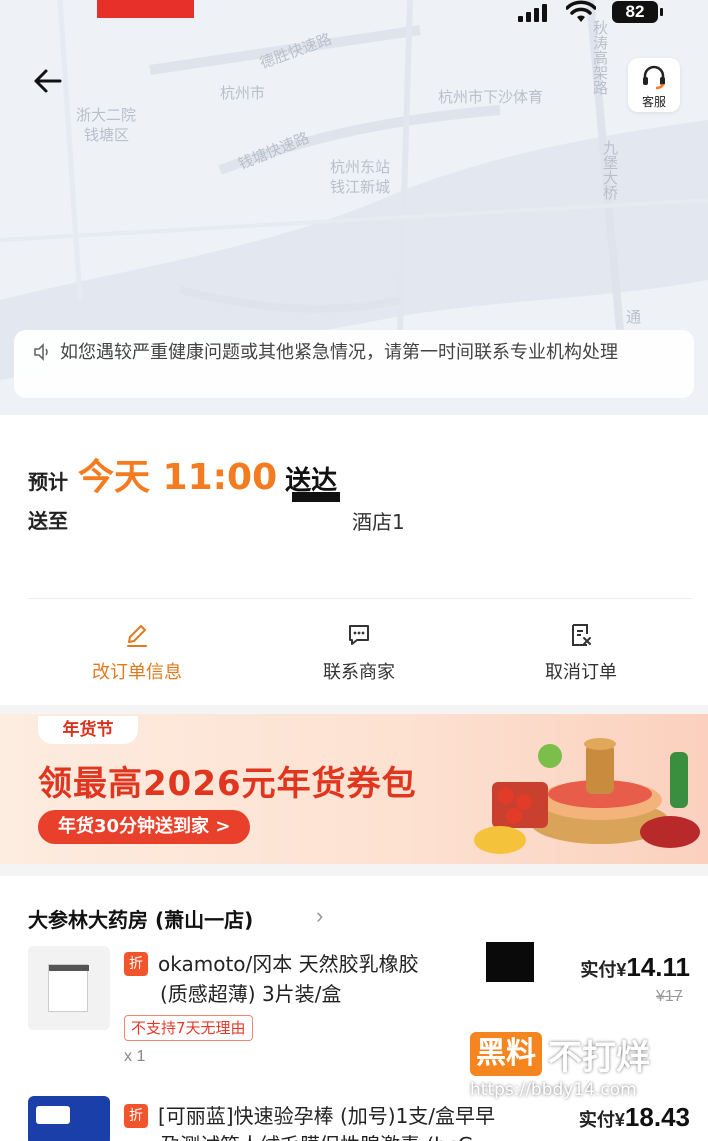  What do you see at coordinates (327, 1116) in the screenshot?
I see `product-name-line1: [可丽蓝]快速验孕棒 (加号)1支/盒早早` at bounding box center [327, 1116].